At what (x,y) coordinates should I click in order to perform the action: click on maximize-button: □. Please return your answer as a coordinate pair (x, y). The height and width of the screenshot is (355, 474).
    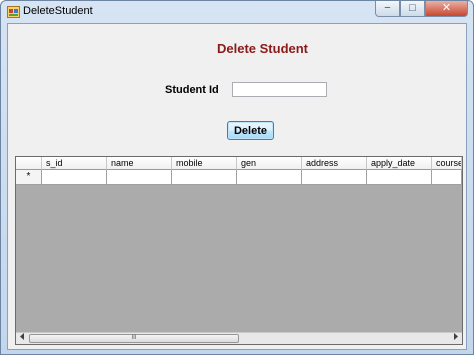
    Looking at the image, I should click on (412, 9).